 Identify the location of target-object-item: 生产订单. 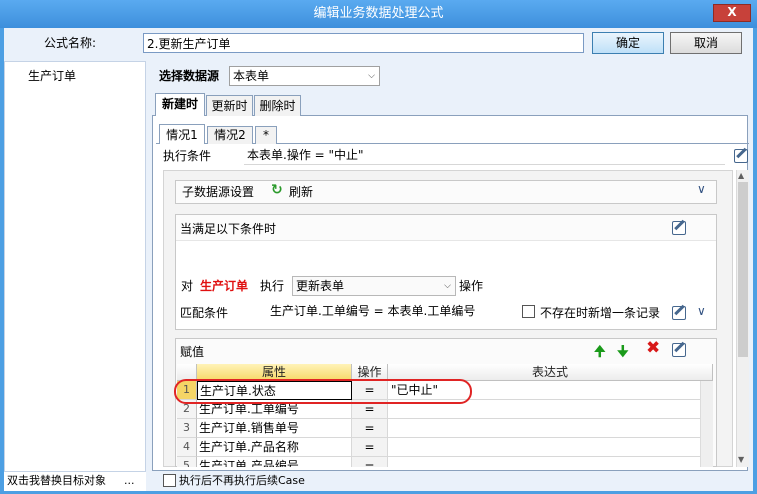
(75, 76).